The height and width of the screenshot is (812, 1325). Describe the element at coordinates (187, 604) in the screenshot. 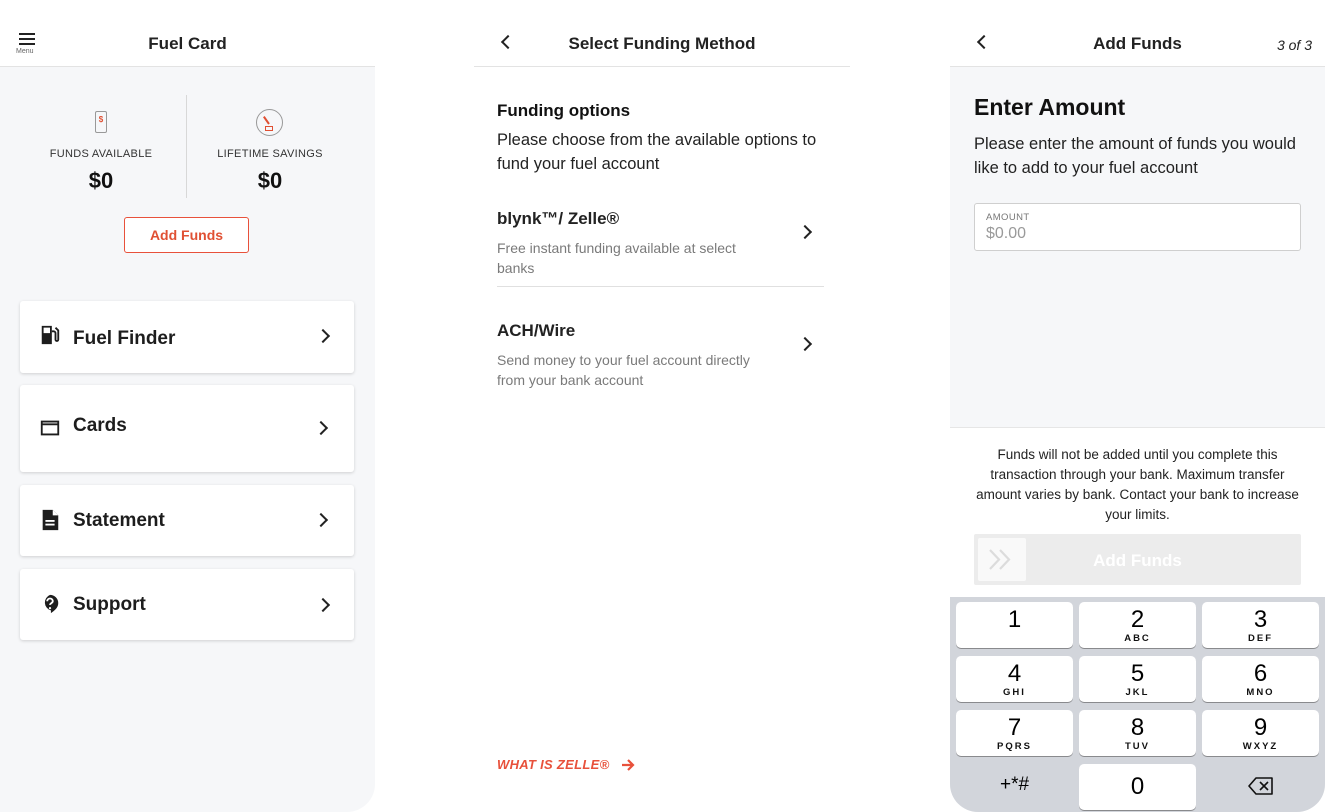

I see `menu-item-support: Support` at that location.